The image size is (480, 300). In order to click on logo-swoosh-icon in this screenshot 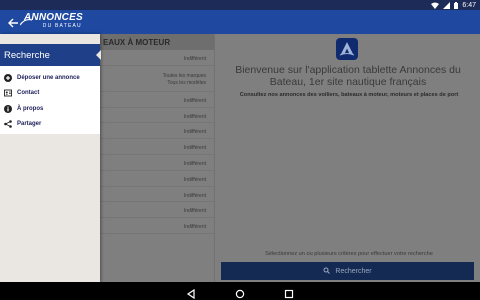, I will do `click(26, 22)`.